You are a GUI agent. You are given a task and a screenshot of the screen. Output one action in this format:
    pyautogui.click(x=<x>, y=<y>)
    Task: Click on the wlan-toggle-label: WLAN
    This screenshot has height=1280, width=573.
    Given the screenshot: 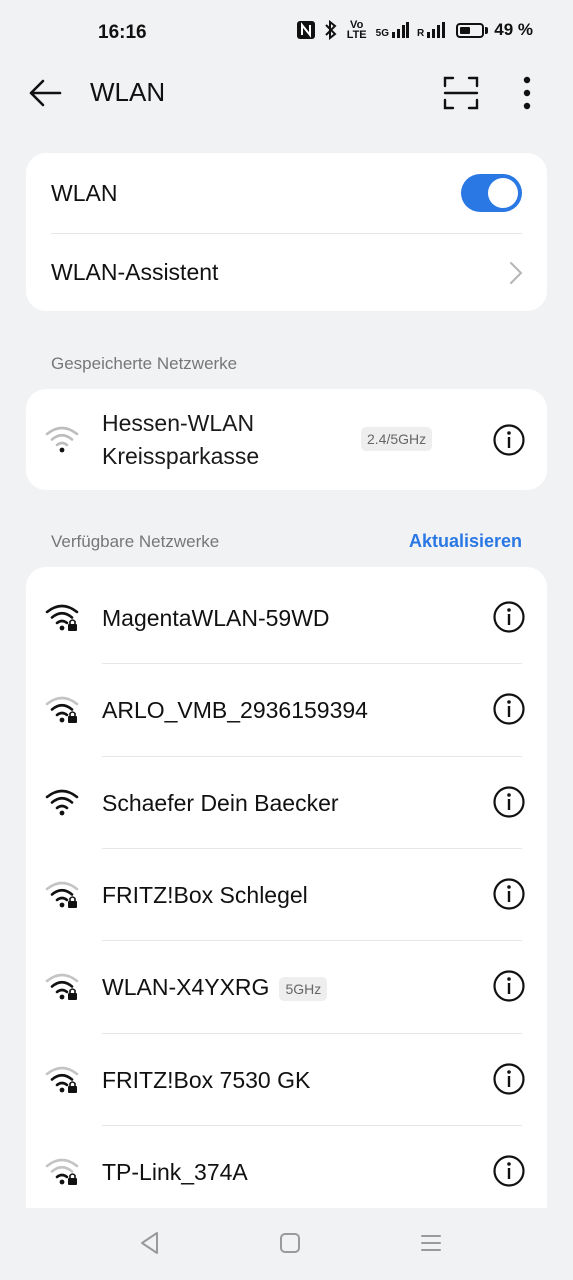 What is the action you would take?
    pyautogui.click(x=84, y=192)
    